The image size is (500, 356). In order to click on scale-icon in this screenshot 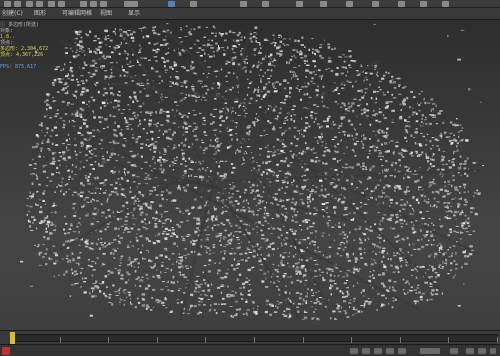, I will do `click(103, 4)`.